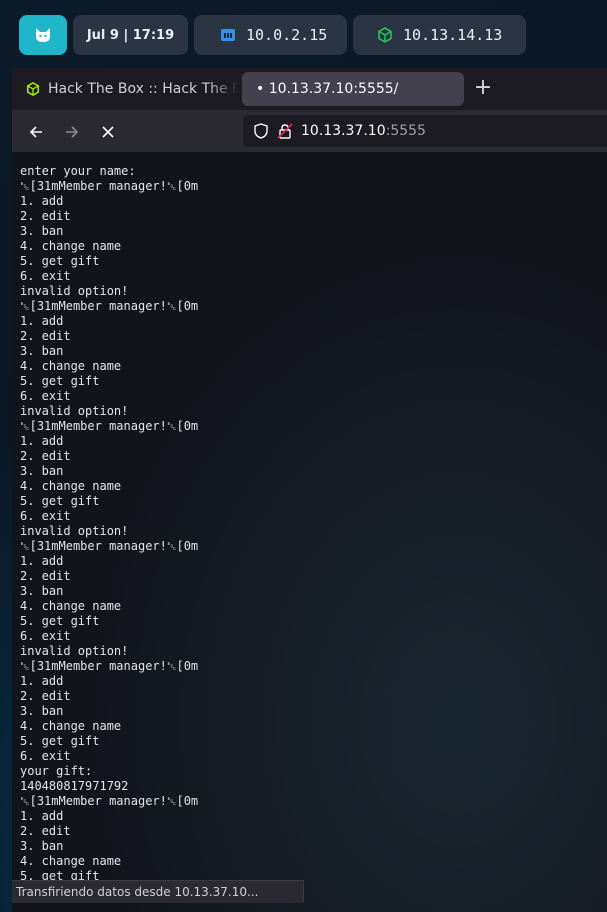  Describe the element at coordinates (261, 131) in the screenshot. I see `shield-icon` at that location.